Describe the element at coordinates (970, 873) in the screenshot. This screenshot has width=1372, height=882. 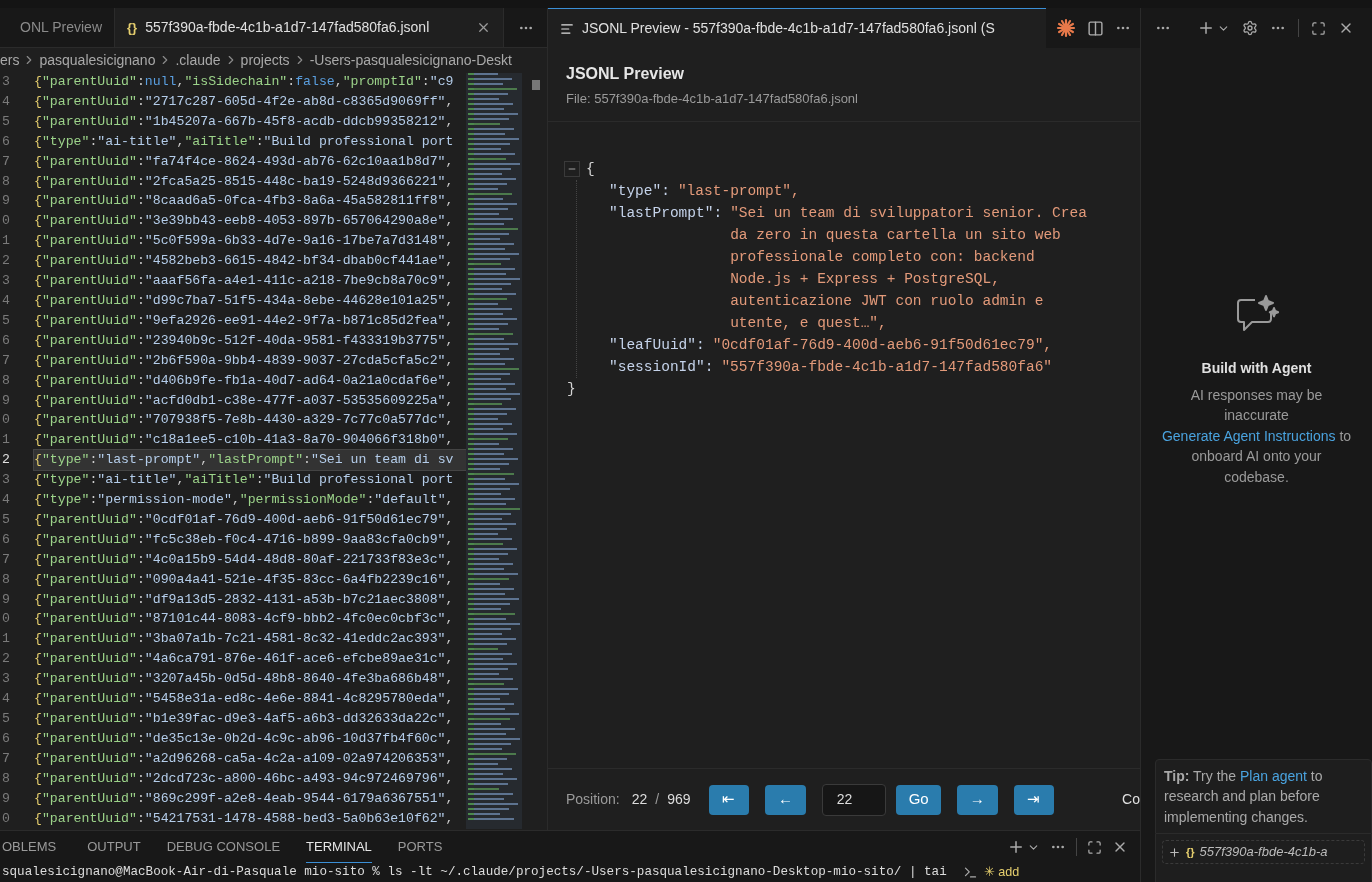
I see `terminal-icon` at that location.